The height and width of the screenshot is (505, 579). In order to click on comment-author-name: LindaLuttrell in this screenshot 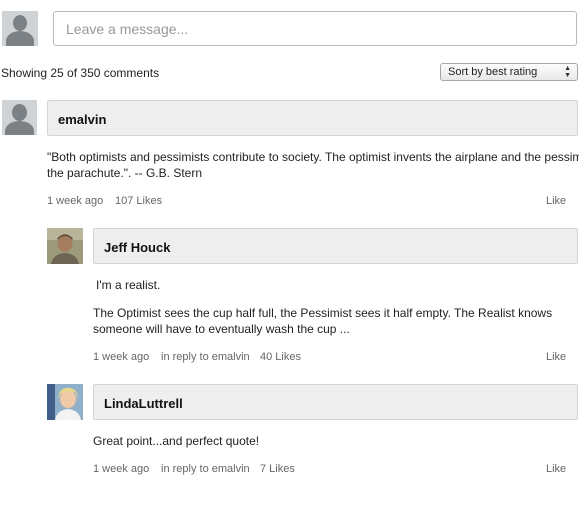, I will do `click(335, 402)`.